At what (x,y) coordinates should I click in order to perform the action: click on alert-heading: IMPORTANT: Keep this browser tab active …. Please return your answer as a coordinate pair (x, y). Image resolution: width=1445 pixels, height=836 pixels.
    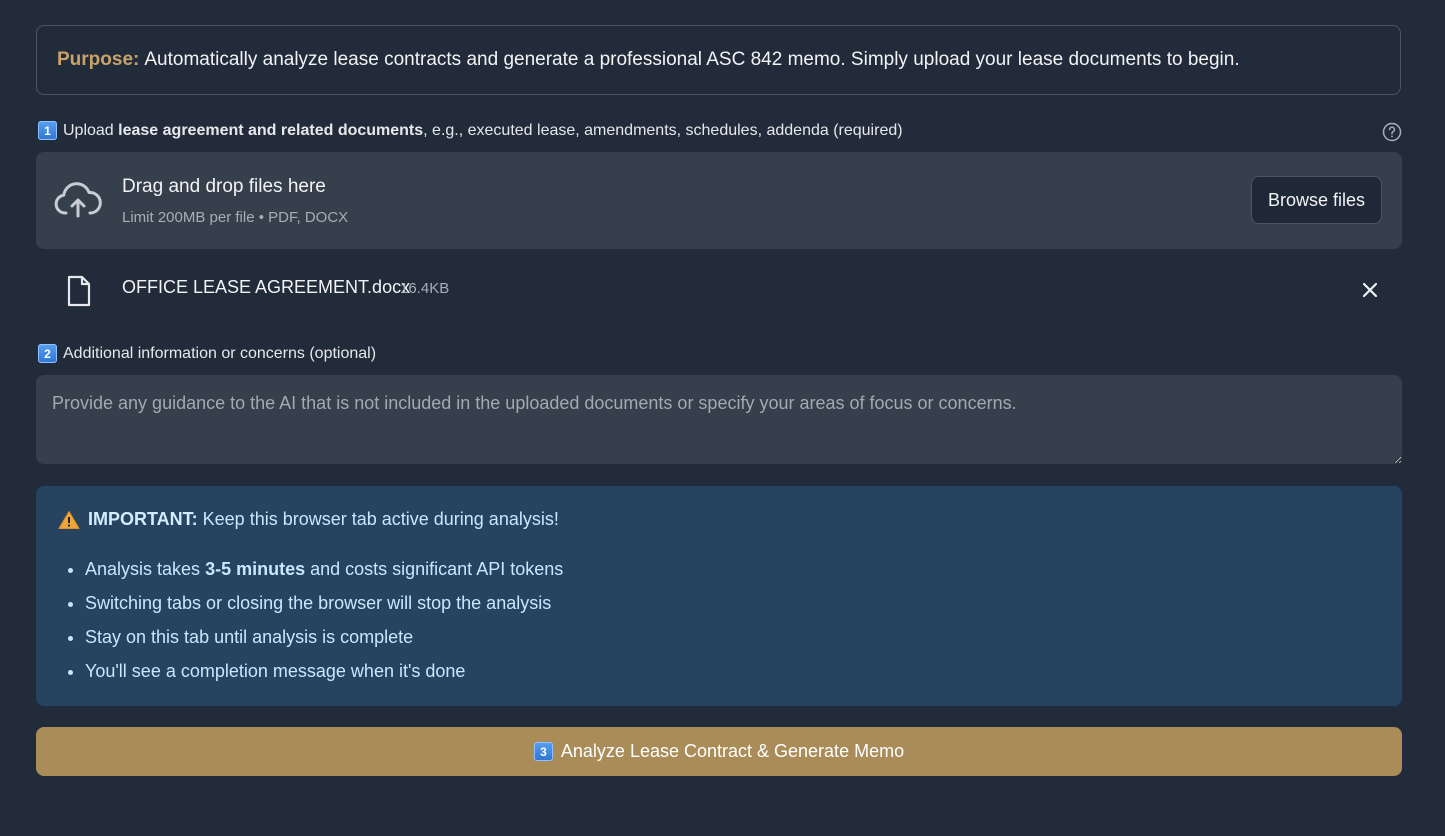
    Looking at the image, I should click on (308, 519).